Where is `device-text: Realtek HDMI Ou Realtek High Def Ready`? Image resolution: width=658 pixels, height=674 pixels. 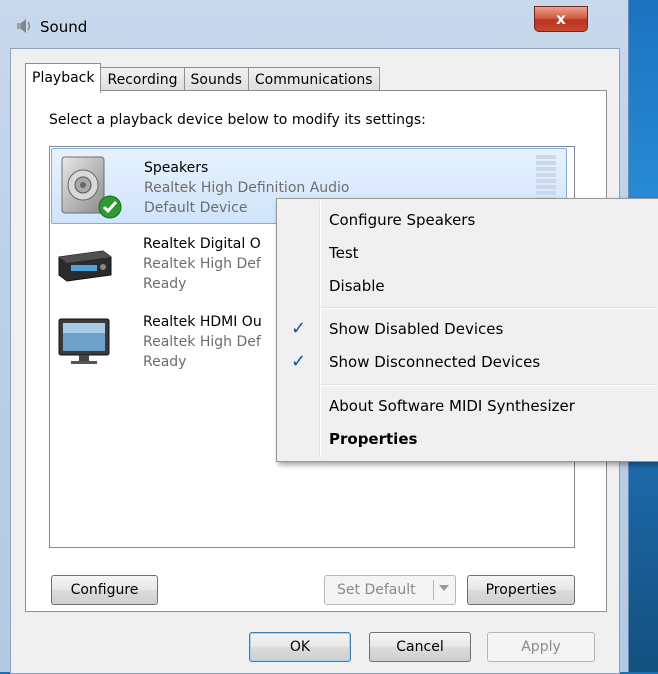 device-text: Realtek HDMI Ou Realtek High Def Ready is located at coordinates (202, 342).